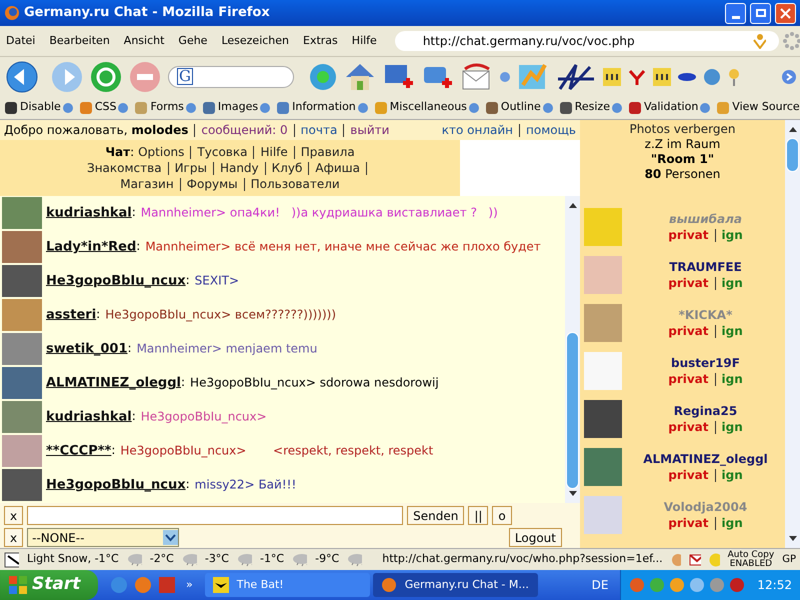 The width and height of the screenshot is (800, 600). I want to click on link: почта, so click(319, 130).